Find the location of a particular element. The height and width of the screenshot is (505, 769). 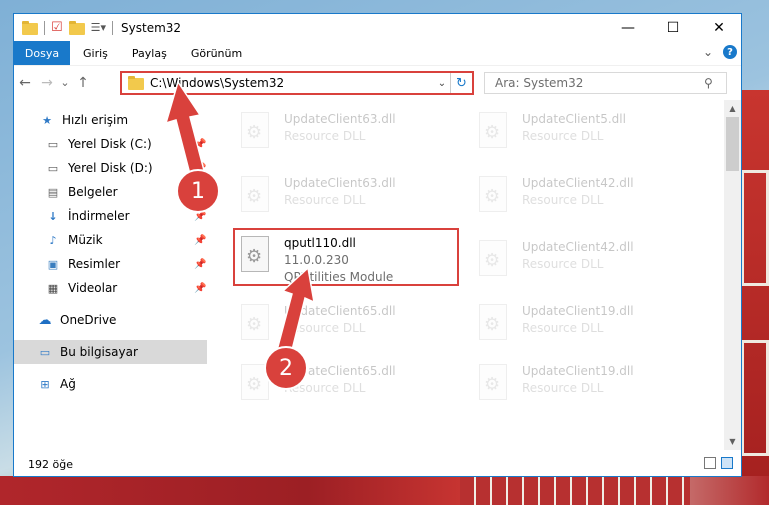

tab-share: Paylaş is located at coordinates (148, 53).